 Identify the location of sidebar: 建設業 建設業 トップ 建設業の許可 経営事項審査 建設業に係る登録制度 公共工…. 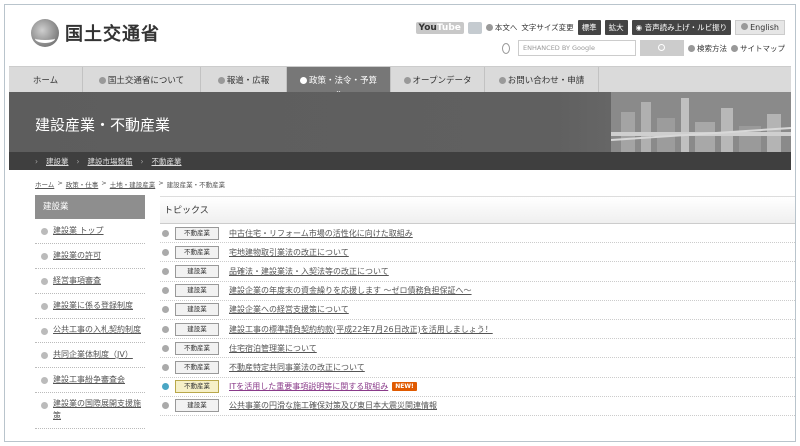
(90, 312).